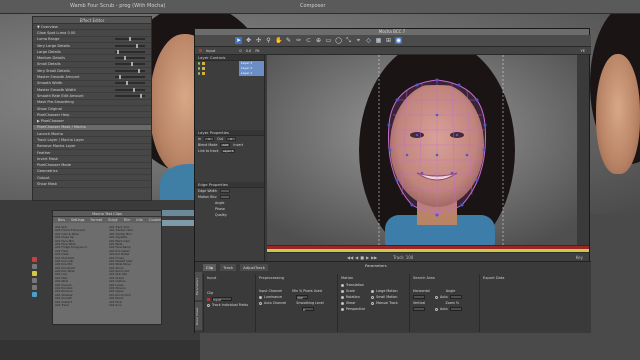 The width and height of the screenshot is (640, 360). I want to click on mocha-viewer-bar: Input 0 0.0 Fit YE, so click(393, 51).